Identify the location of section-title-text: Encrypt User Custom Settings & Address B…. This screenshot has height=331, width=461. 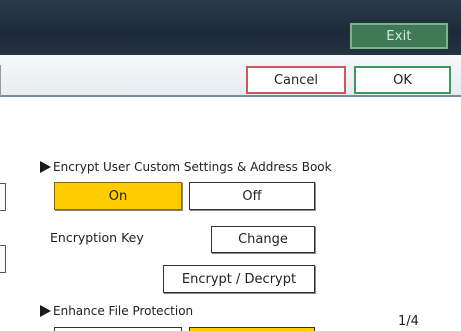
(192, 167).